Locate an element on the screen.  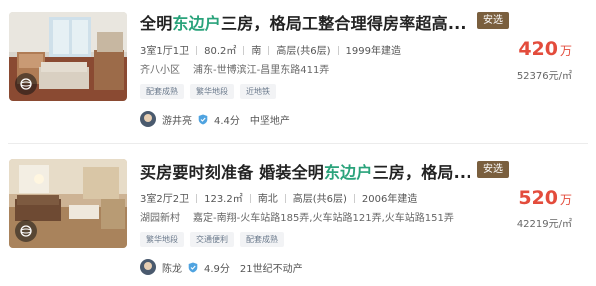
address: 嘉定-南翔-火车站路185弄,火车站路121弄,火车站路151弄 is located at coordinates (323, 218).